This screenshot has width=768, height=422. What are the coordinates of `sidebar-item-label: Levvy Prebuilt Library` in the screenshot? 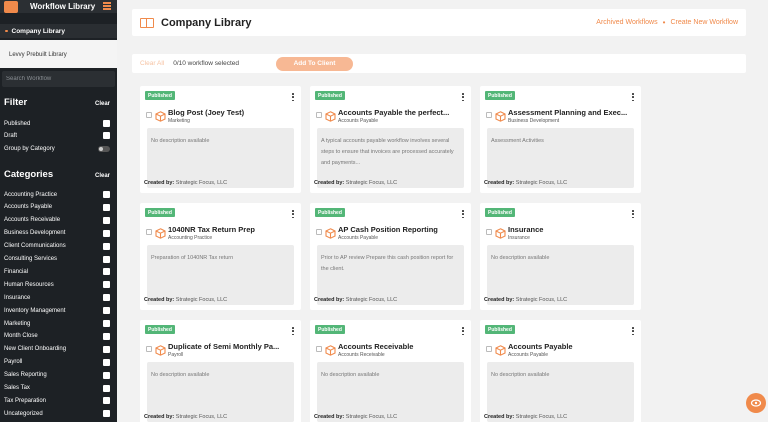 It's located at (38, 55).